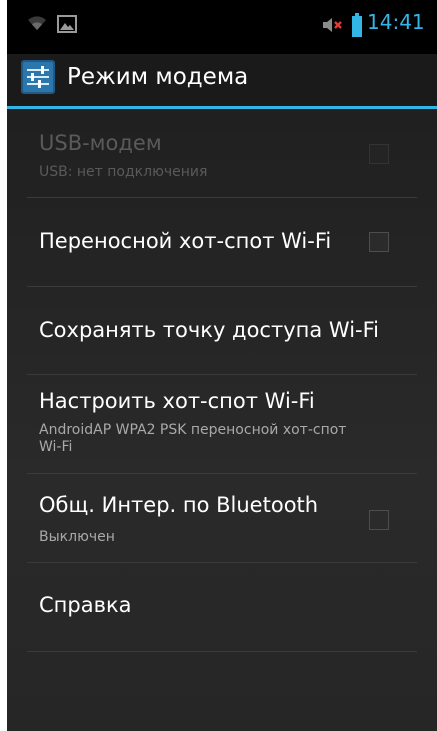  Describe the element at coordinates (179, 505) in the screenshot. I see `bluetooth-tethering-label: Общ. Интер. по Bluetooth` at that location.